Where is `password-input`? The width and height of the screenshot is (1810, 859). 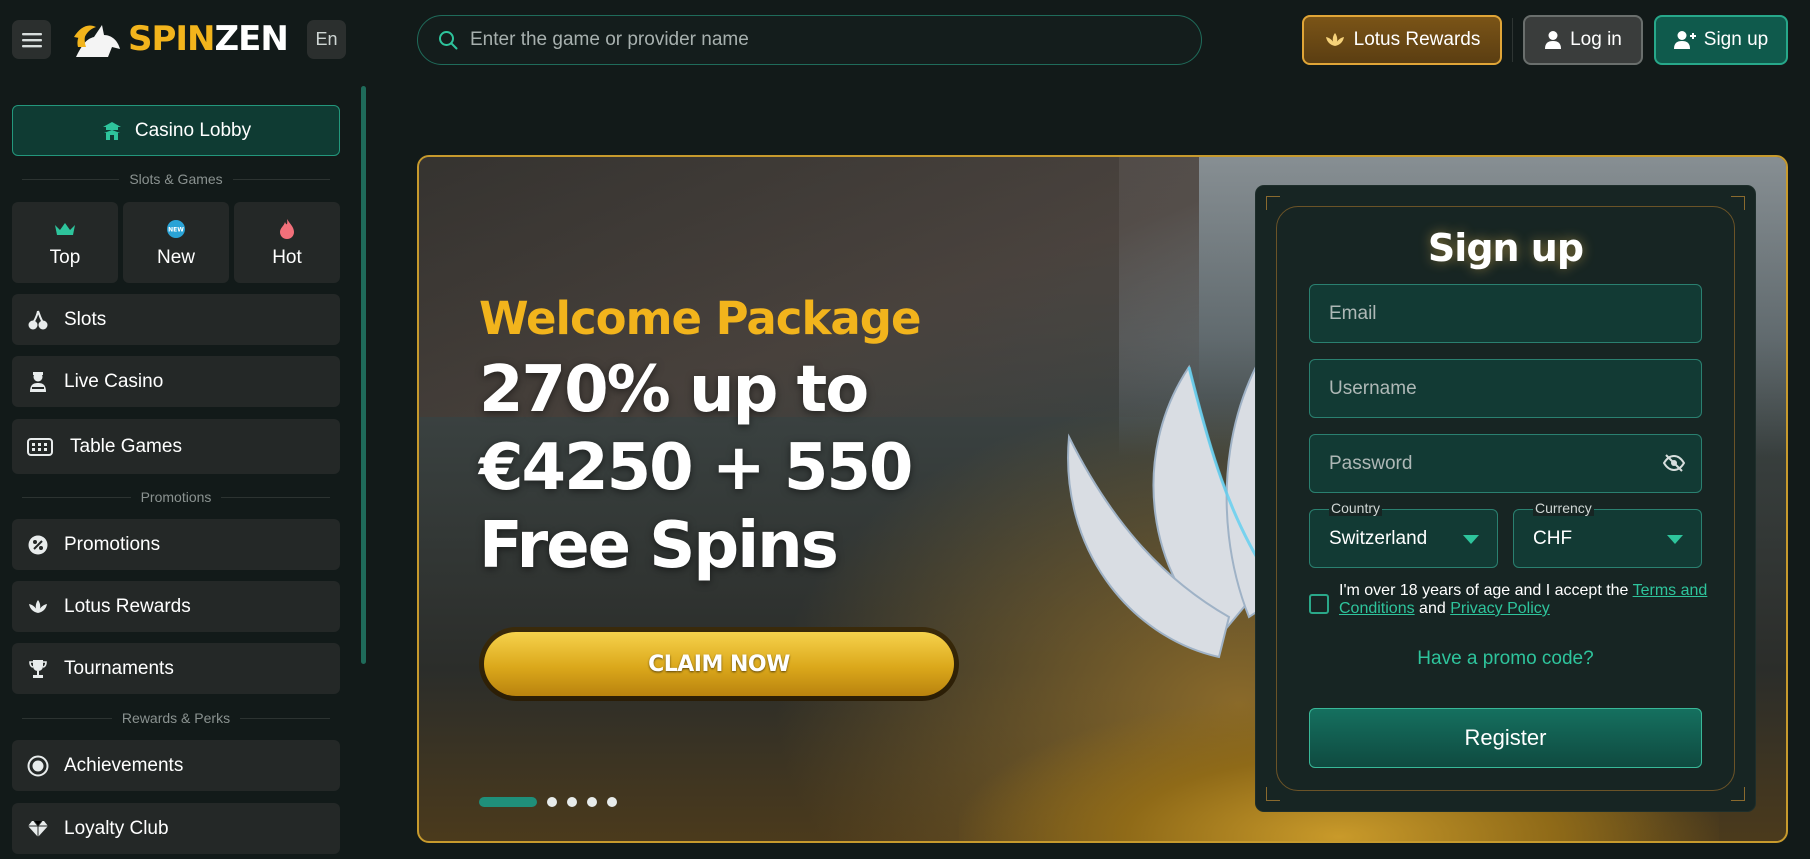
password-input is located at coordinates (1489, 463).